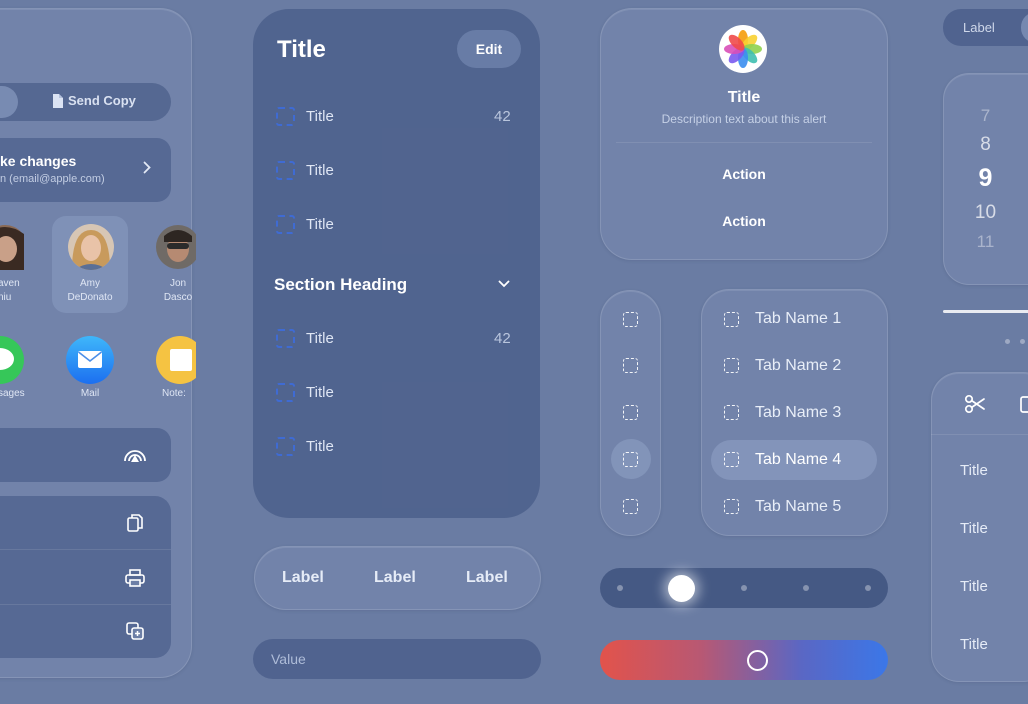 The height and width of the screenshot is (704, 1028). What do you see at coordinates (288, 659) in the screenshot?
I see `value-placeholder: Value` at bounding box center [288, 659].